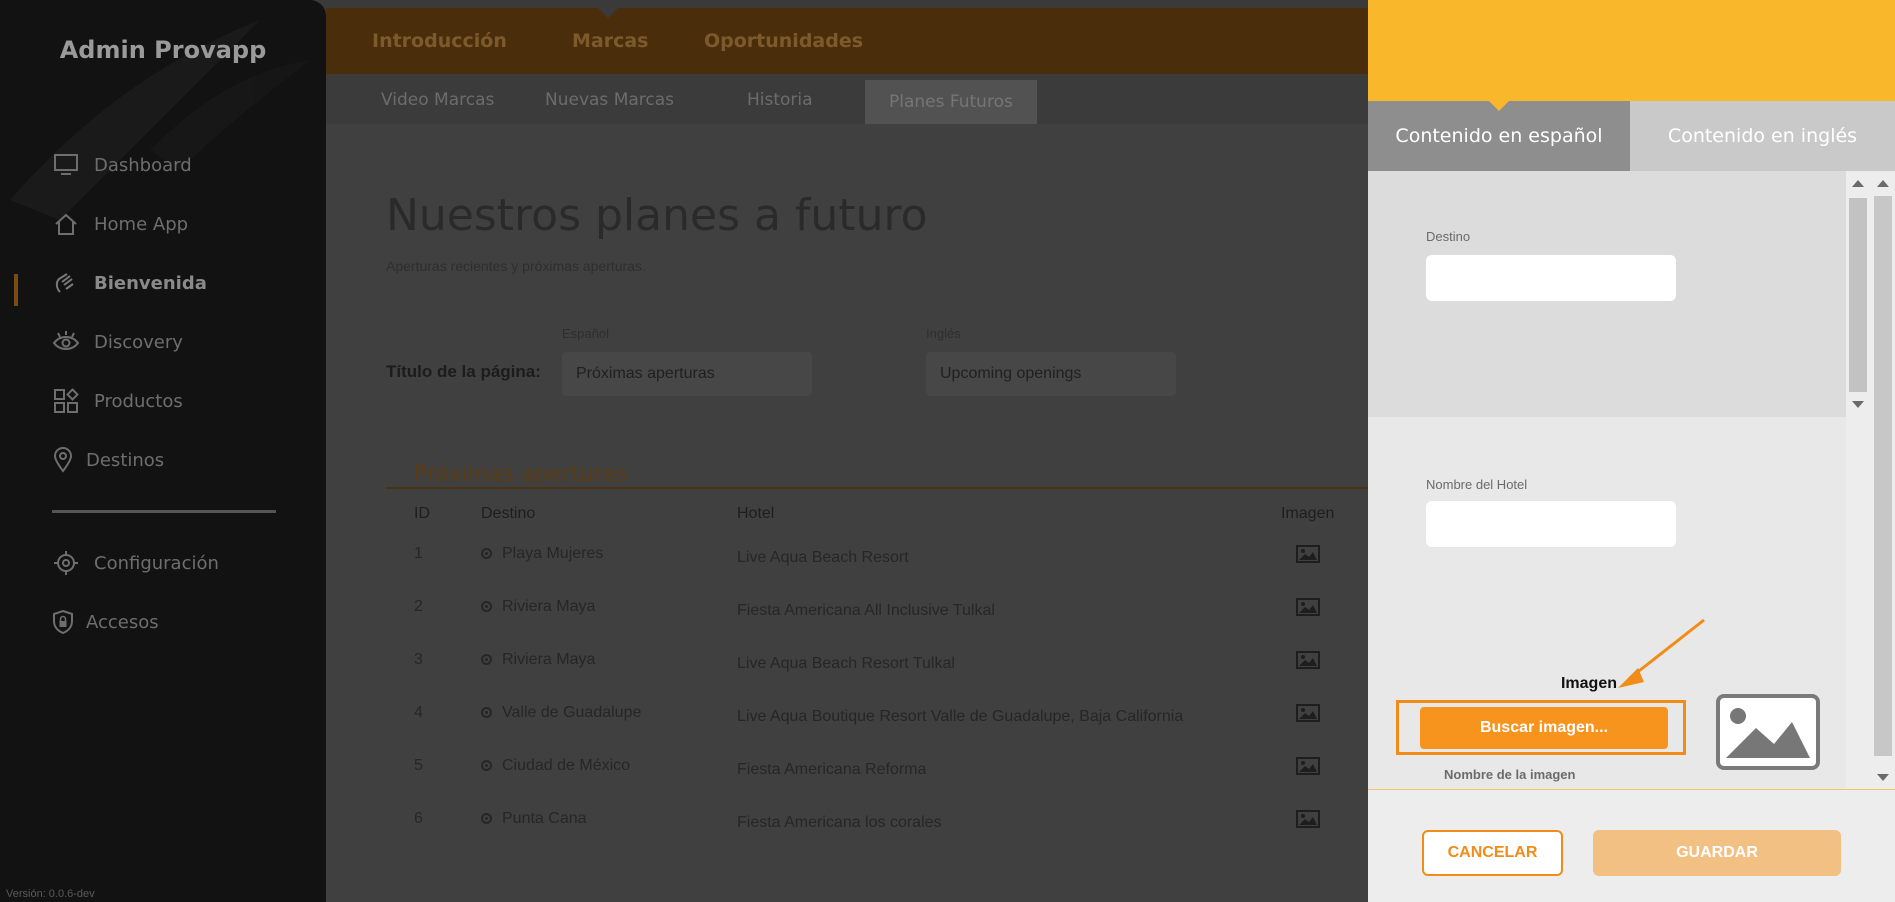 This screenshot has width=1895, height=902. Describe the element at coordinates (544, 818) in the screenshot. I see `destino-text: Punta Cana` at that location.